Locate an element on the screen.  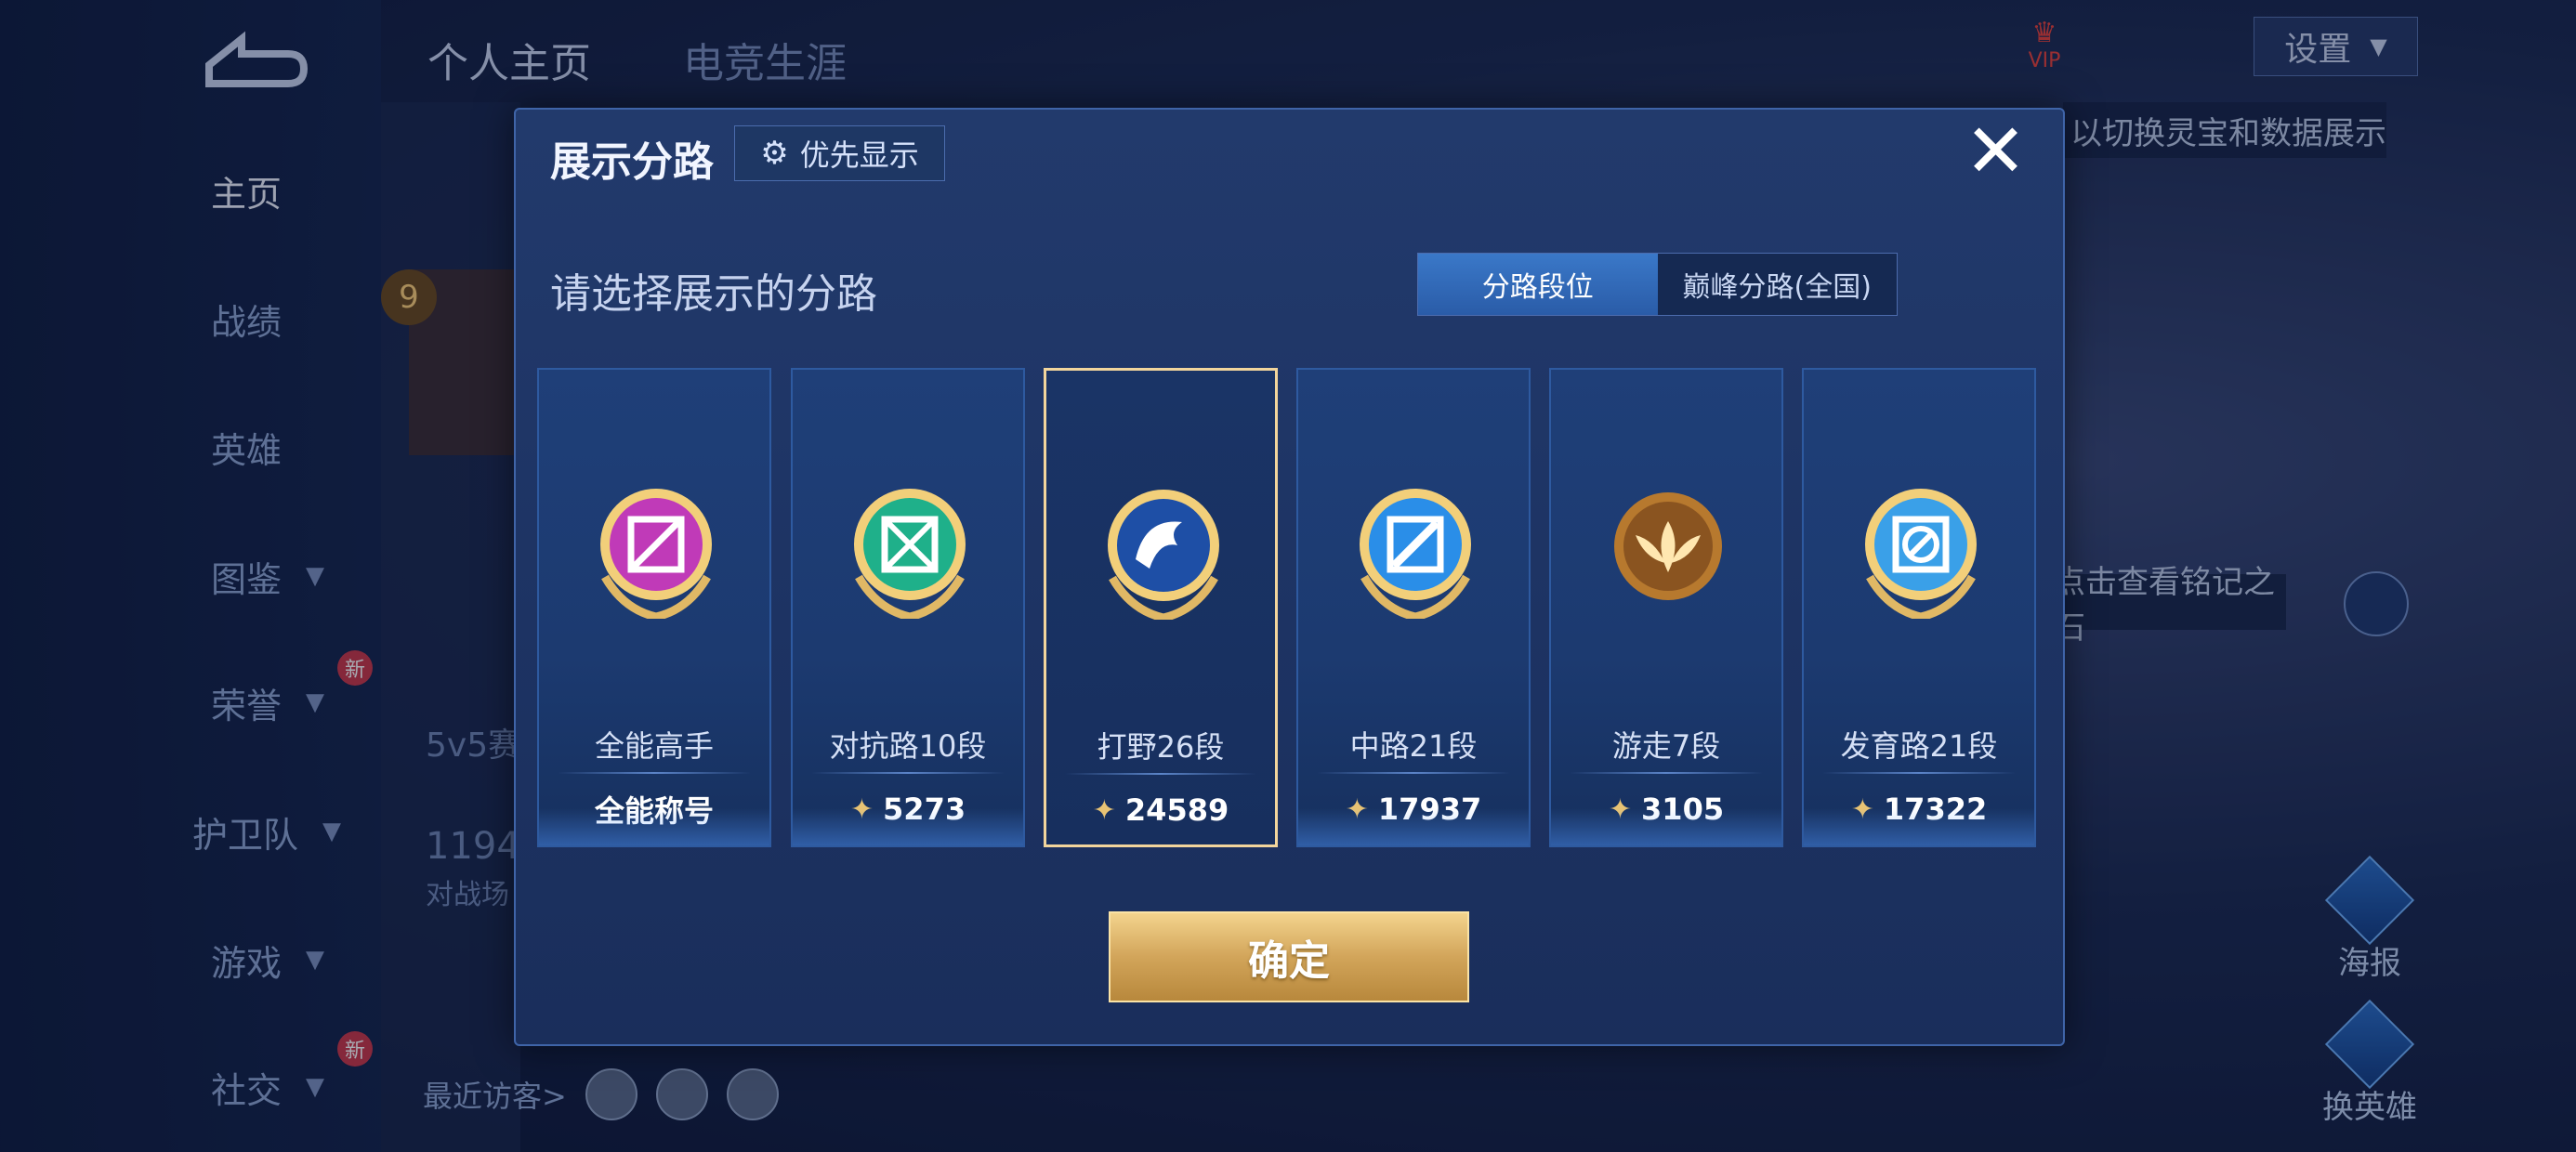
card-name: 中路21段 is located at coordinates (1413, 746).